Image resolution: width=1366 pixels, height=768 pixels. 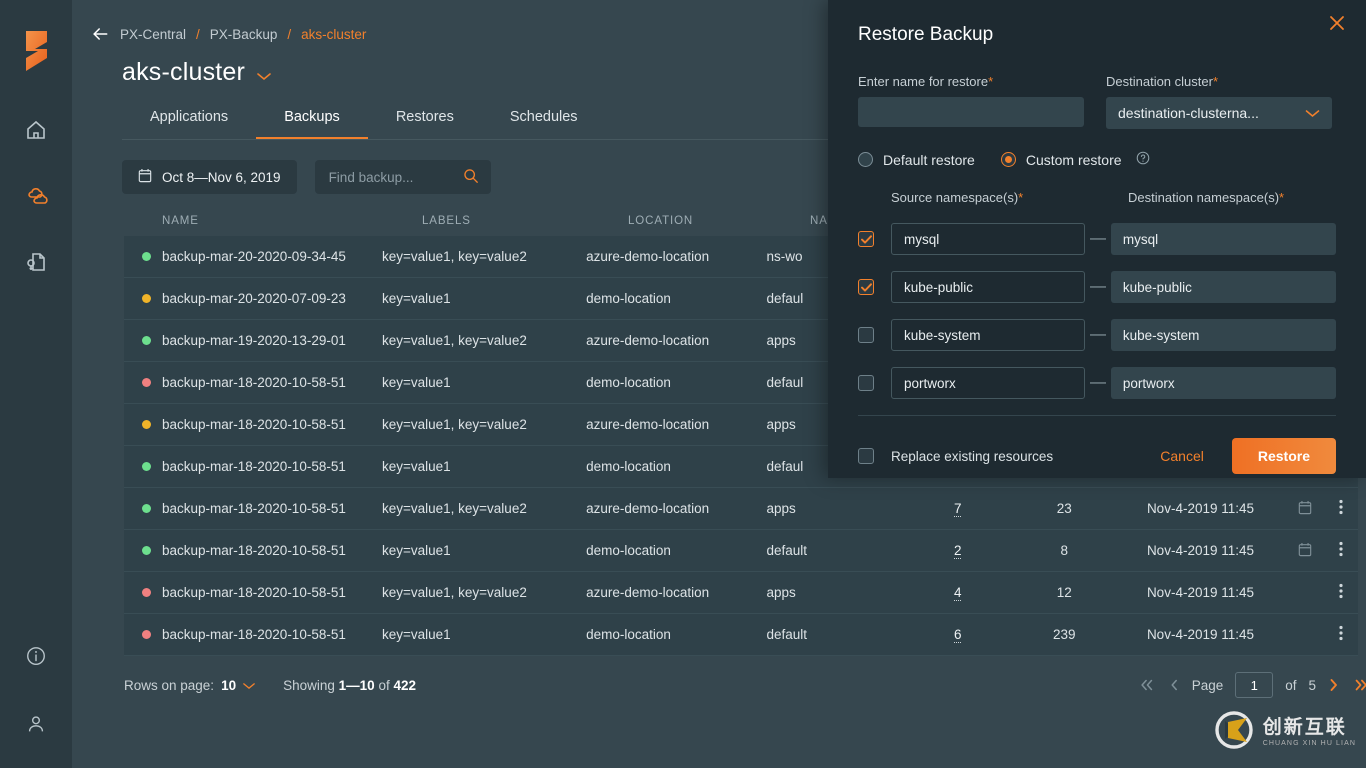 I want to click on cell-resources: 6, so click(x=957, y=635).